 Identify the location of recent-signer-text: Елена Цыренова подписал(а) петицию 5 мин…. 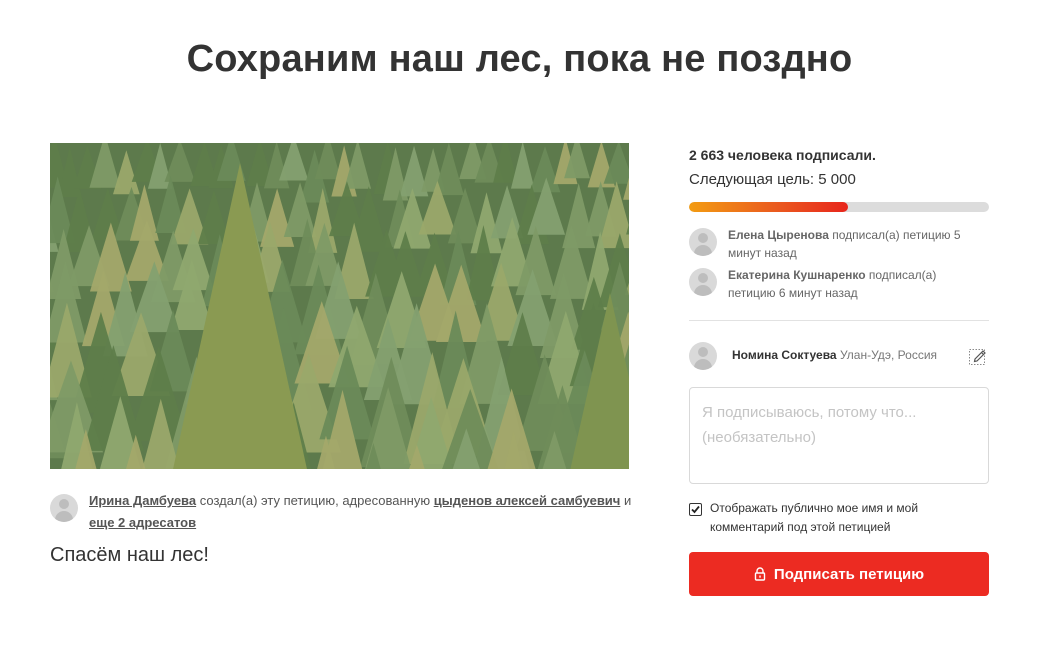
(857, 244).